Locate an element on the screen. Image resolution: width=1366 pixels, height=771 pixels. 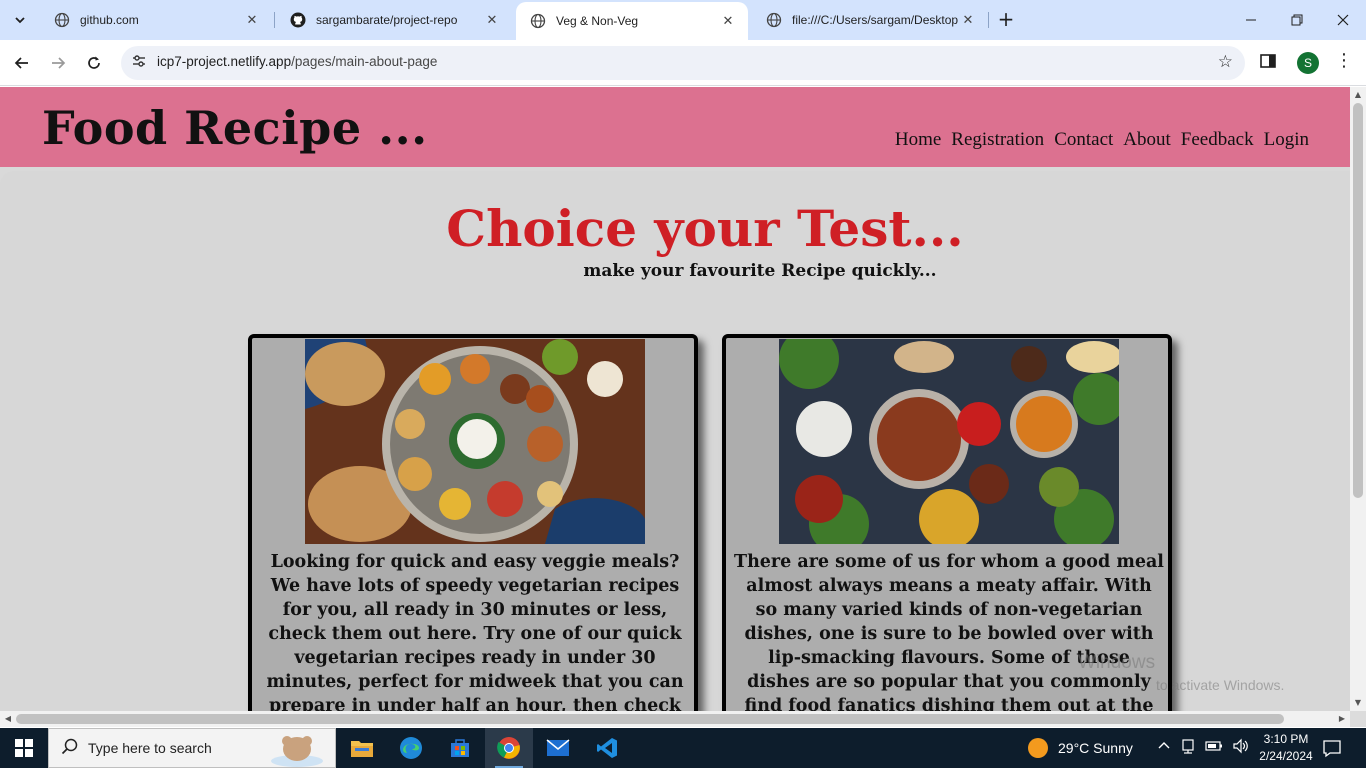
nav-home: Home is located at coordinates (918, 140).